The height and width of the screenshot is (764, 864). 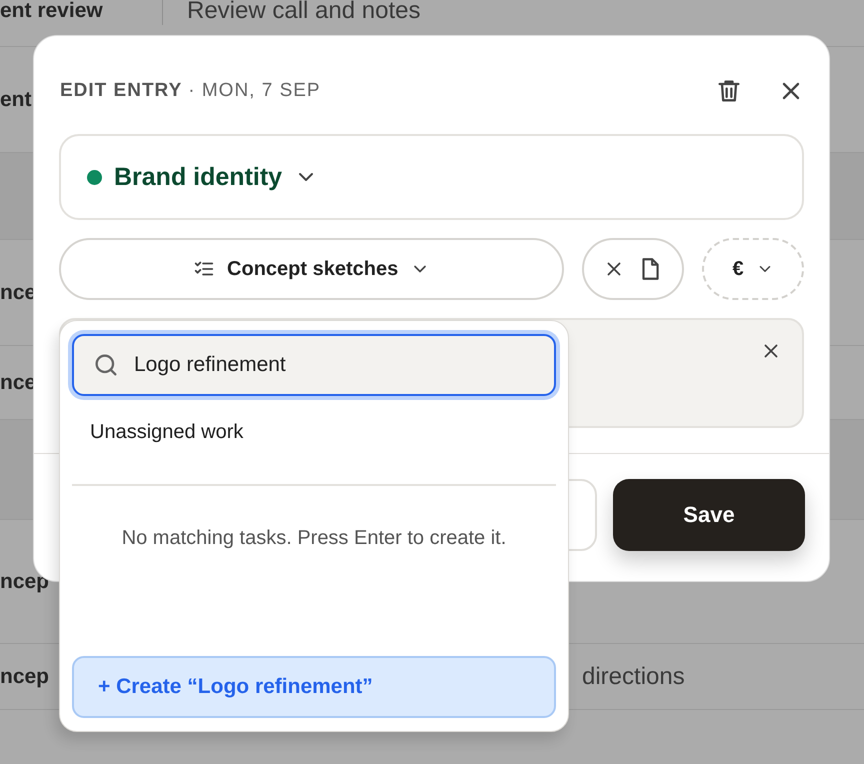 What do you see at coordinates (314, 432) in the screenshot?
I see `task-option: Unassigned work` at bounding box center [314, 432].